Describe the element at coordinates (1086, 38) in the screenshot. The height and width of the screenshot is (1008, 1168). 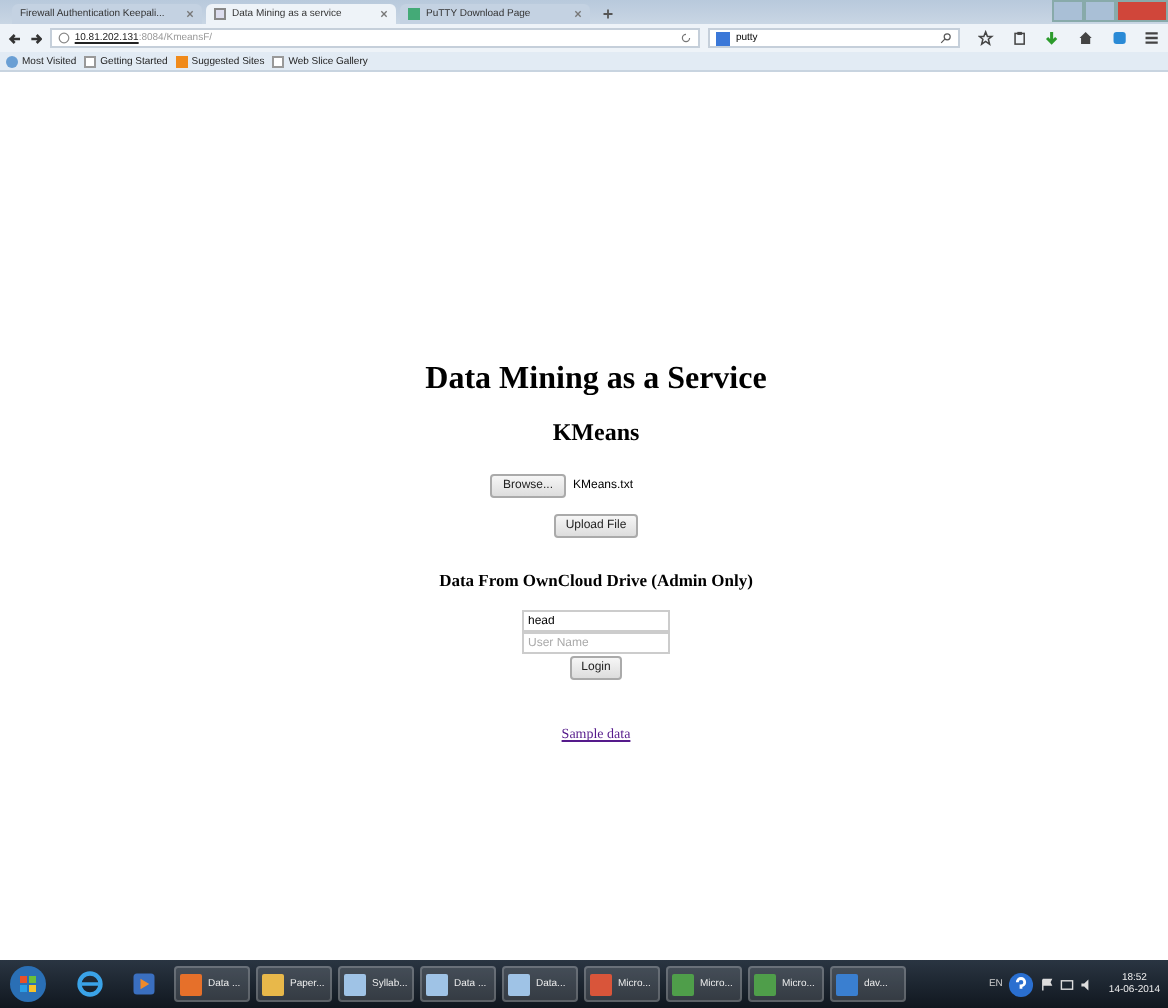
I see `home-icon` at that location.